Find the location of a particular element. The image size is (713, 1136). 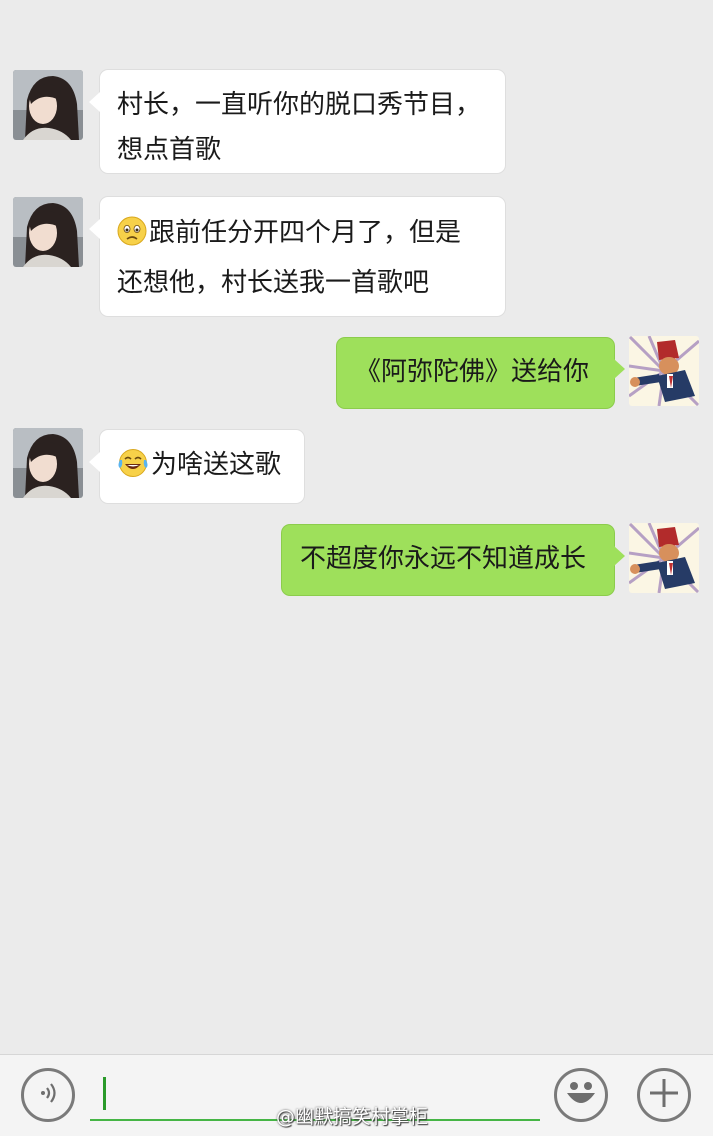

tears-of-joy-face-icon is located at coordinates (133, 470).